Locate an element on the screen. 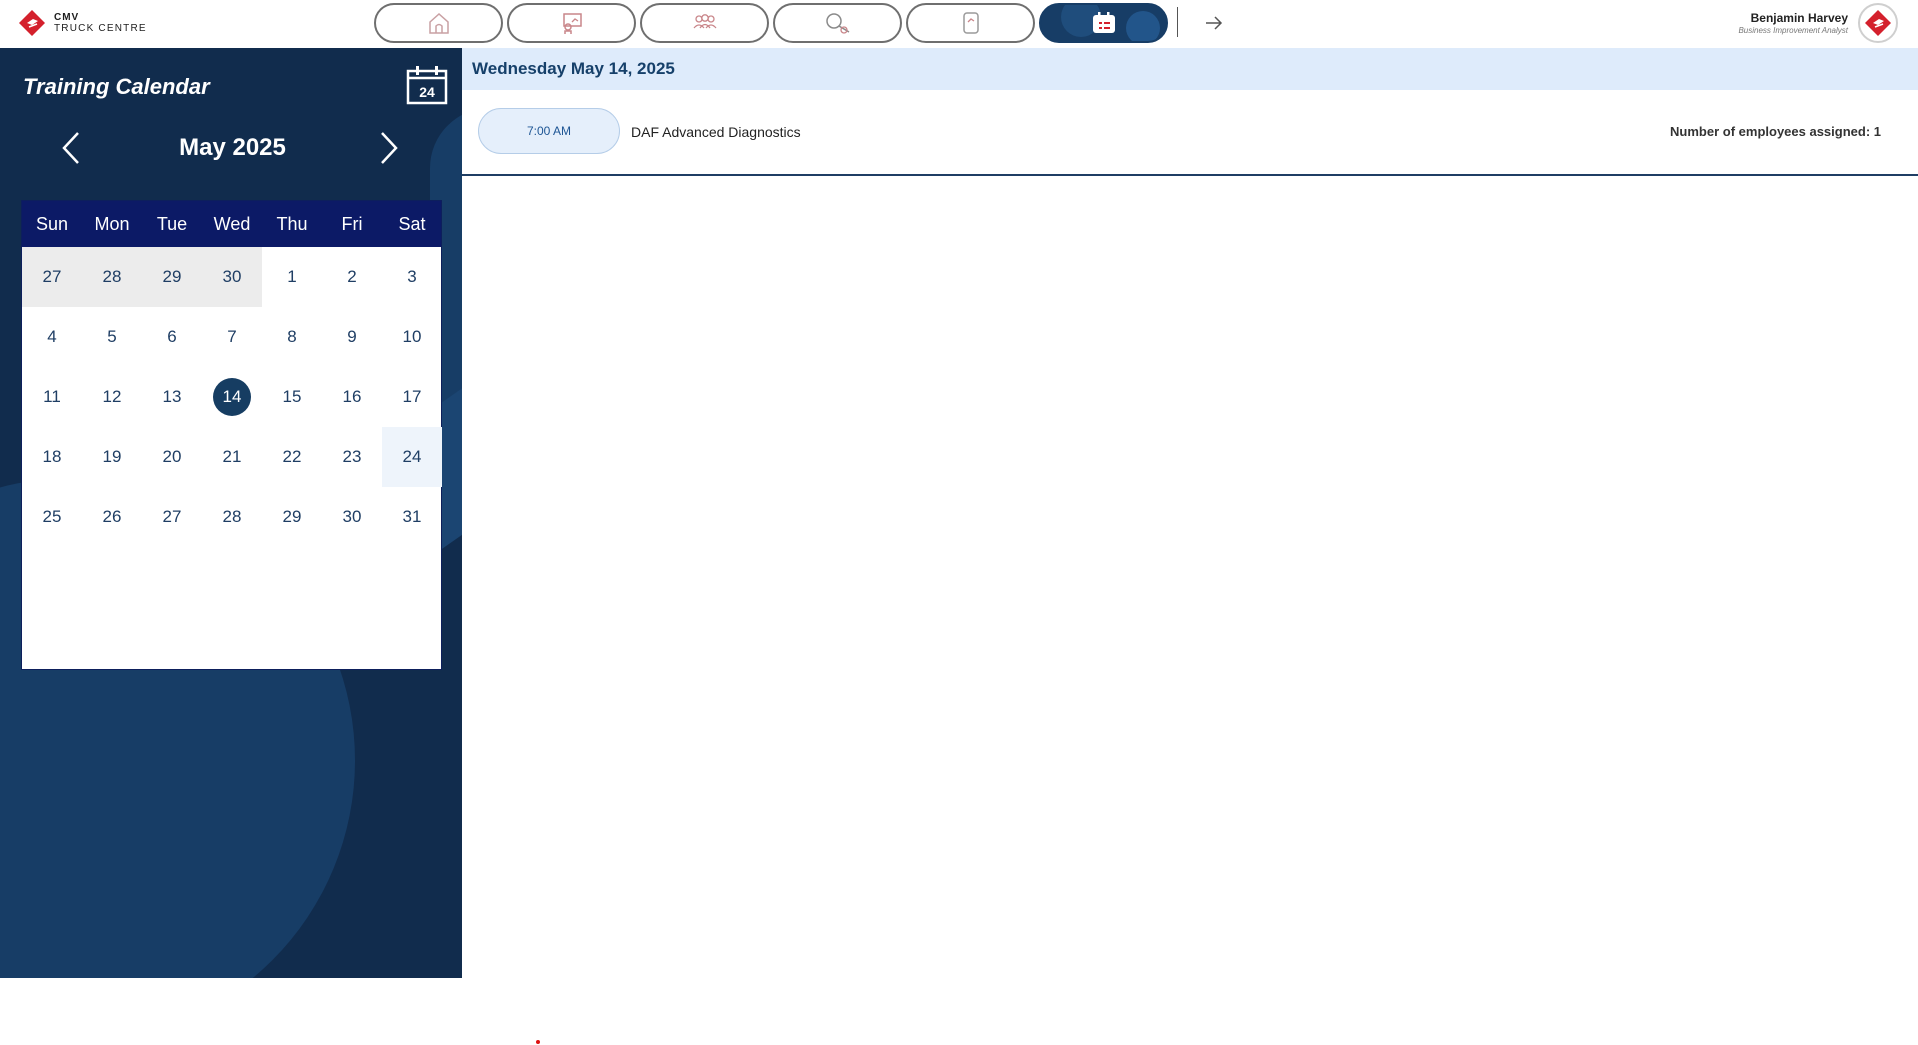 The height and width of the screenshot is (1045, 1918). weekday-label: Fri is located at coordinates (352, 224).